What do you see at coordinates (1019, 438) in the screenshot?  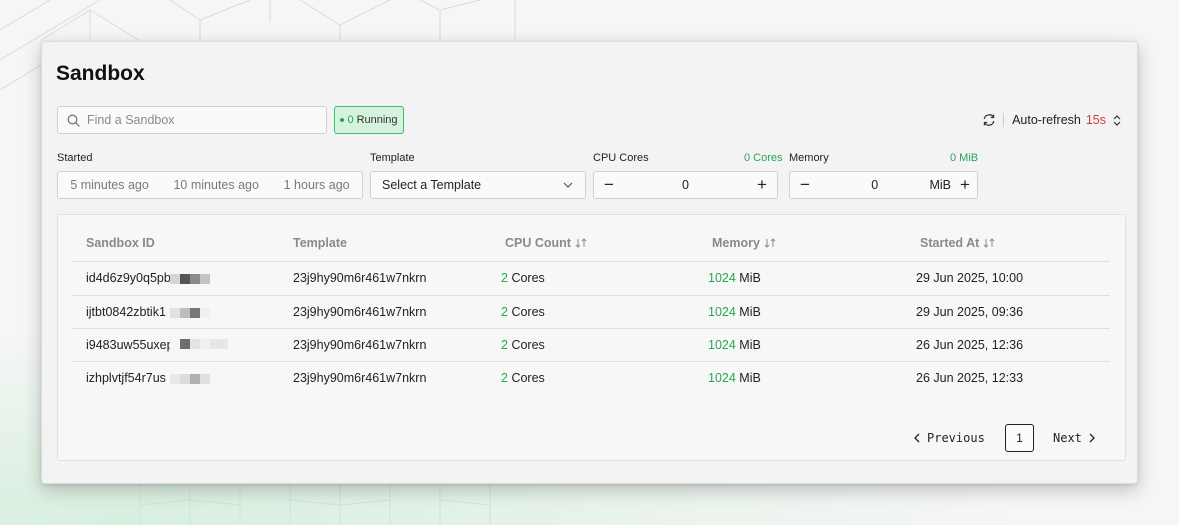 I see `current-page-button: 1` at bounding box center [1019, 438].